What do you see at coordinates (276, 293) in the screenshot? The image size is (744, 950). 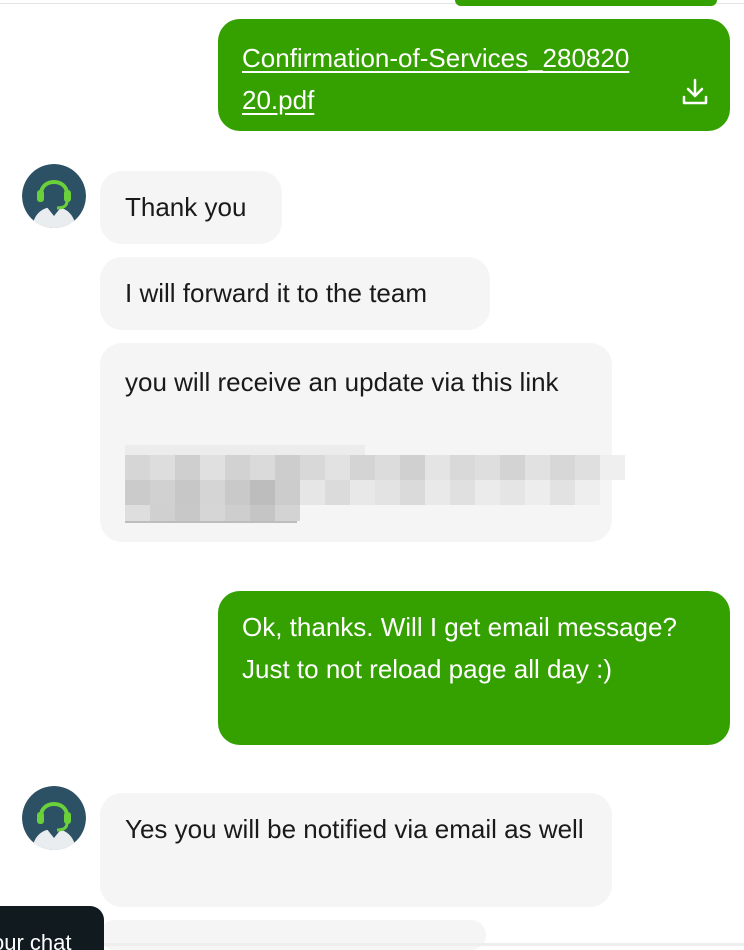 I see `message-text: I will forward it to the team` at bounding box center [276, 293].